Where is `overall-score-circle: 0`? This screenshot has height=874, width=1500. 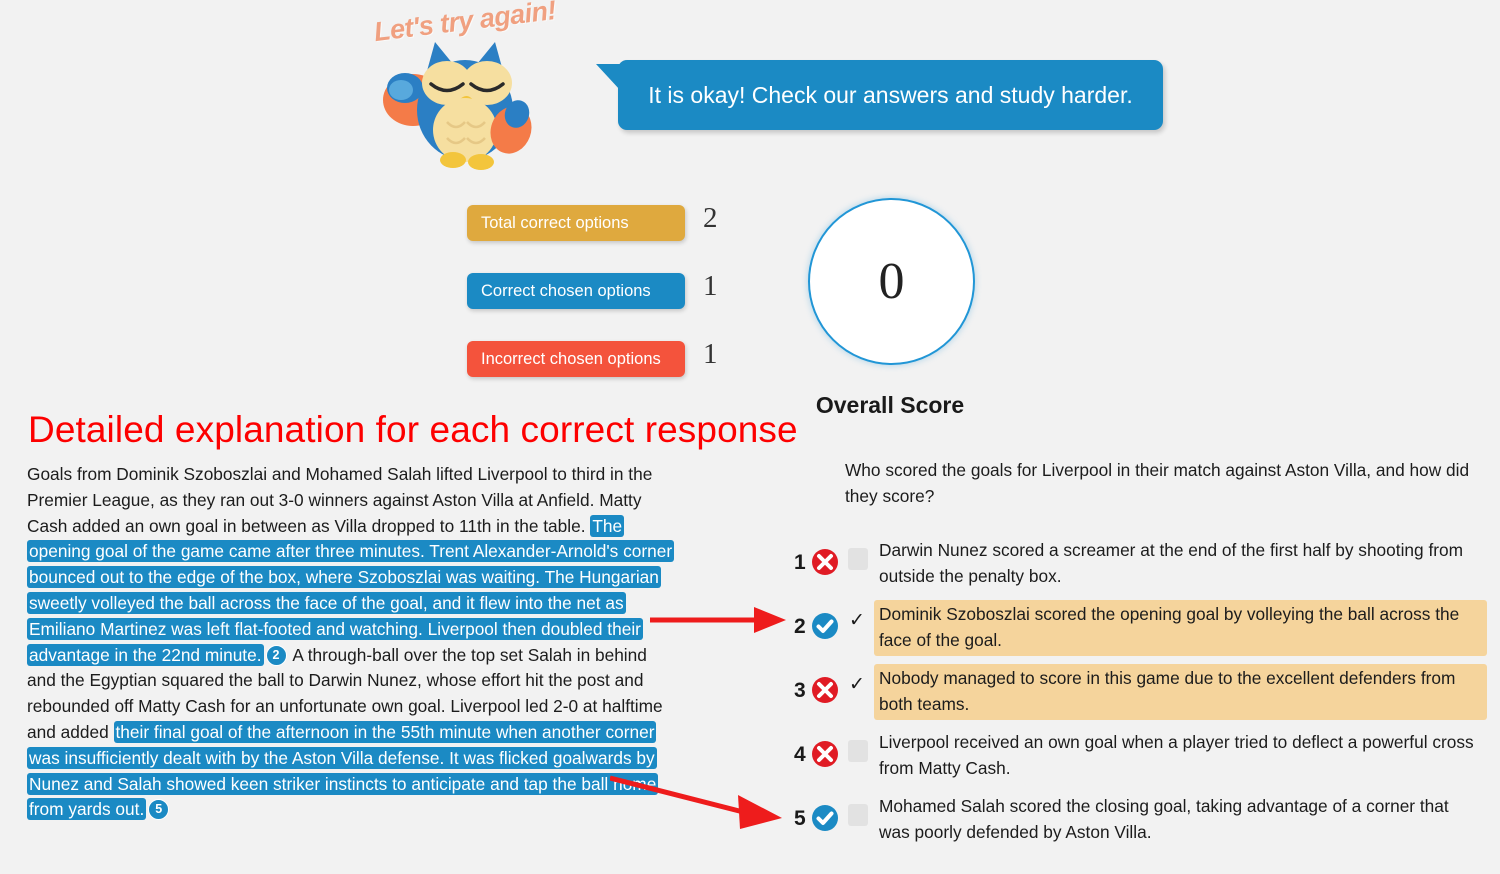
overall-score-circle: 0 is located at coordinates (891, 281).